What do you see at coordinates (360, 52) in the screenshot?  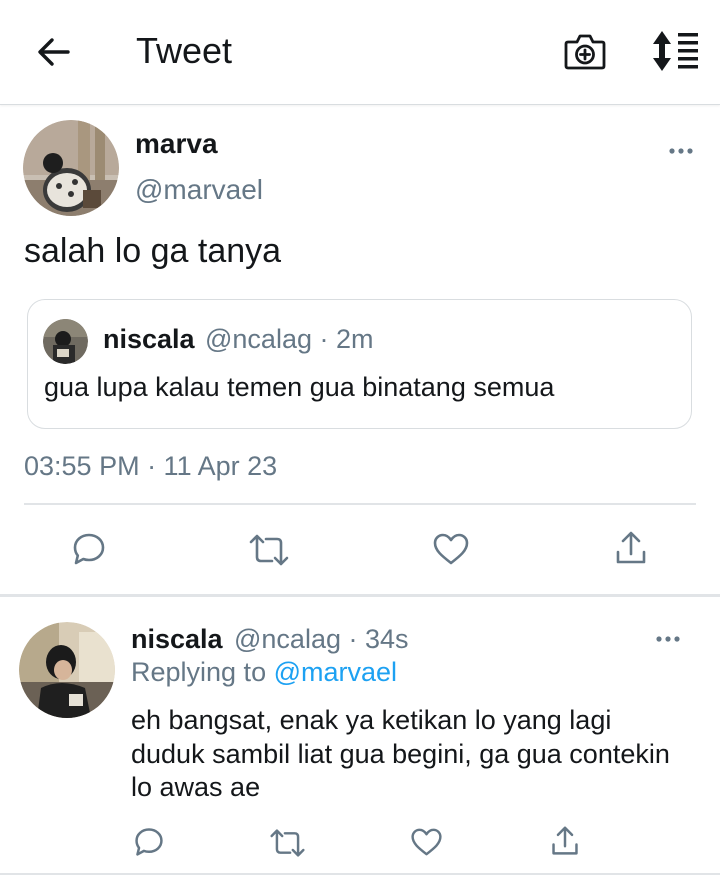 I see `top-bar: Tweet` at bounding box center [360, 52].